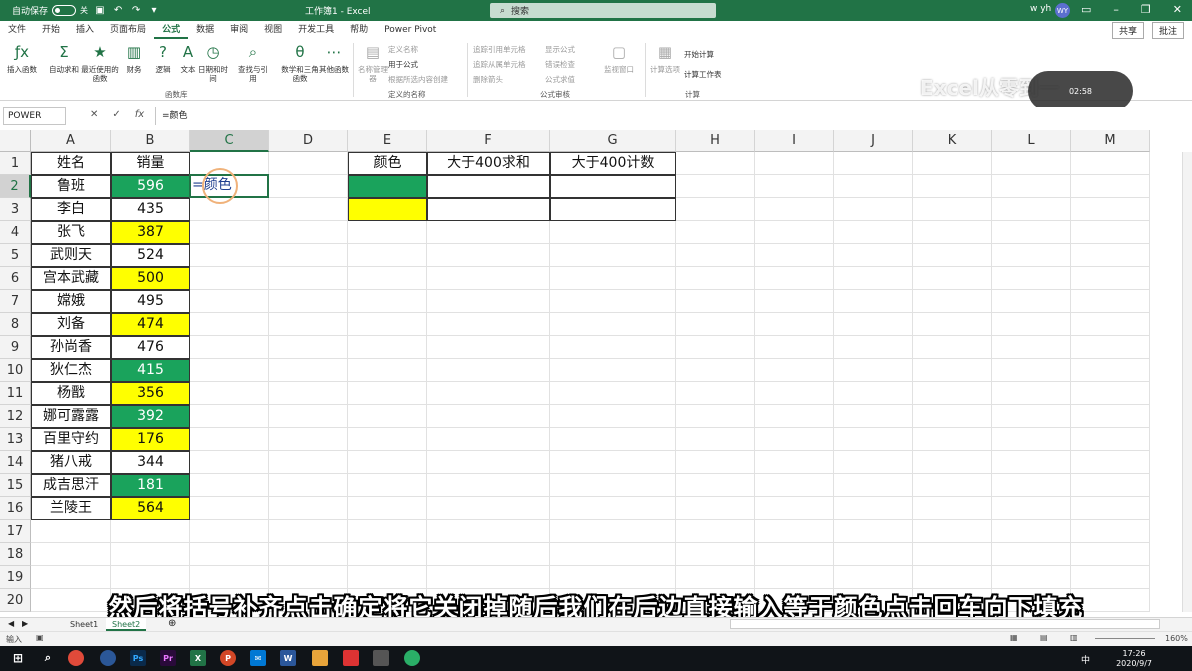 This screenshot has width=1192, height=671. I want to click on row-header-4: 4, so click(15, 232).